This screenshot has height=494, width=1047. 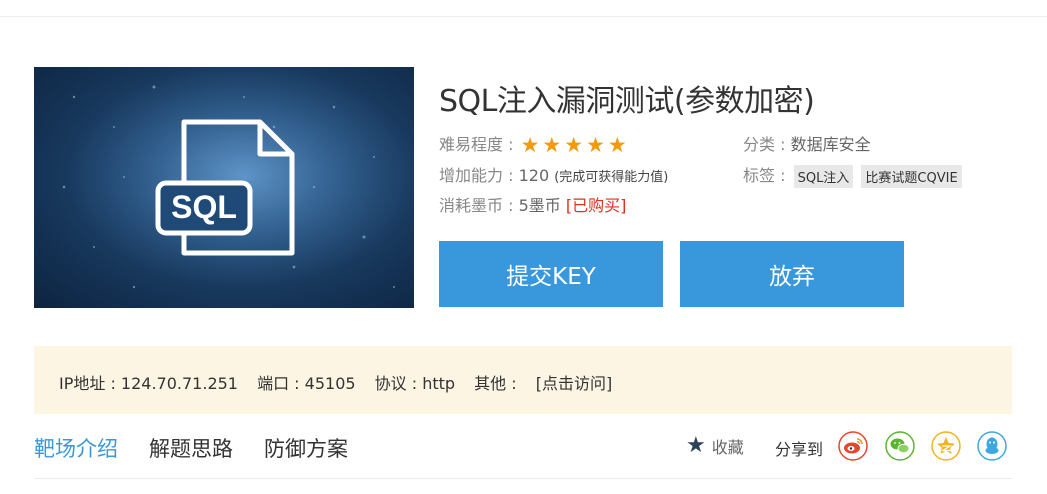 I want to click on tags-row: 标签 : SQL注入 比赛试题CQVIE, so click(x=852, y=175).